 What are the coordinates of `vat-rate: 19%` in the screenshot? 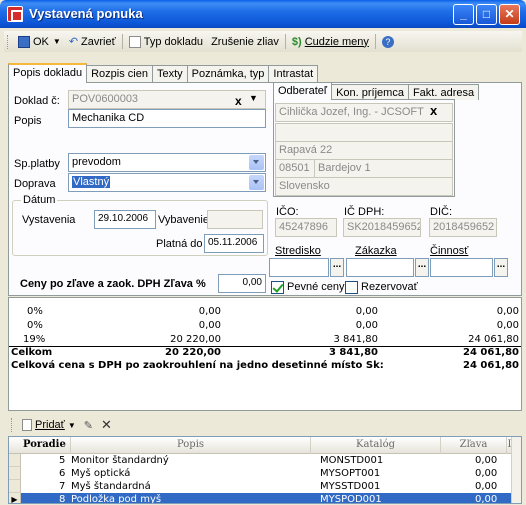 It's located at (34, 339).